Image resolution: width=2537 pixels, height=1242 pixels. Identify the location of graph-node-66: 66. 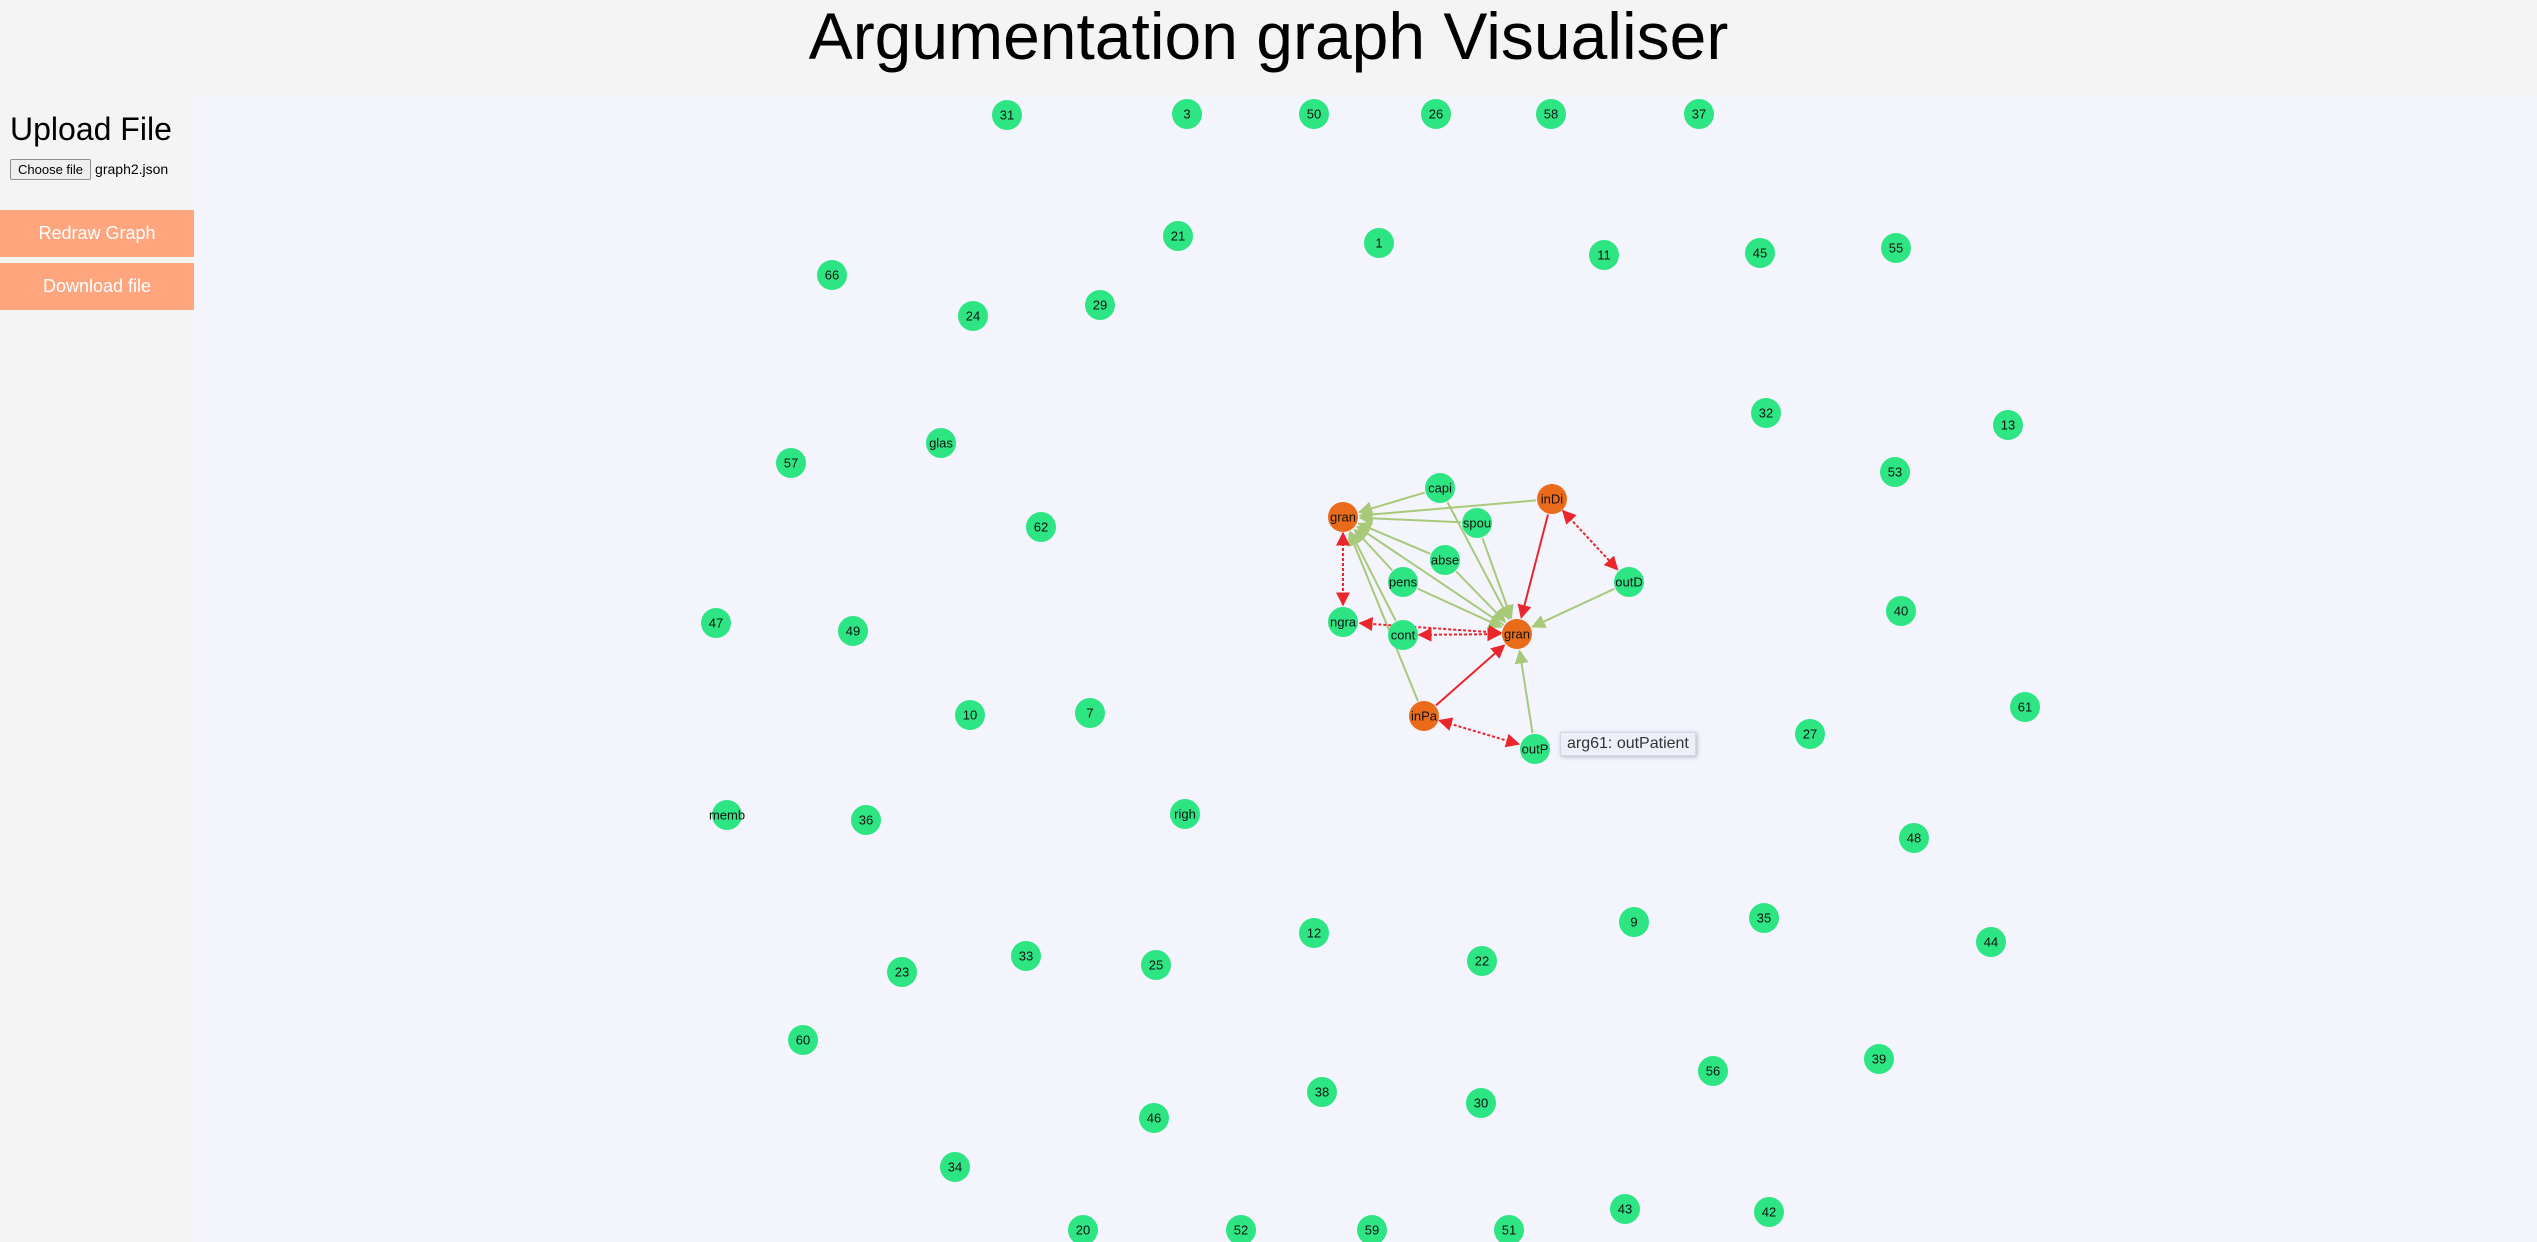
(832, 275).